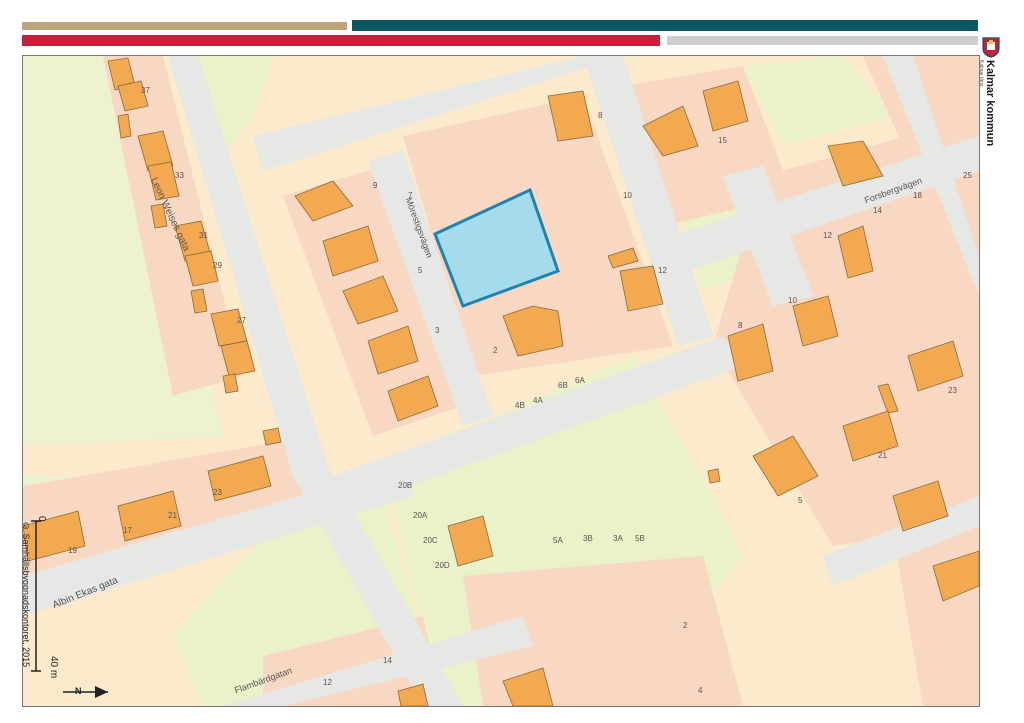 Image resolution: width=1024 pixels, height=723 pixels. What do you see at coordinates (822, 40) in the screenshot?
I see `header-bar-gray` at bounding box center [822, 40].